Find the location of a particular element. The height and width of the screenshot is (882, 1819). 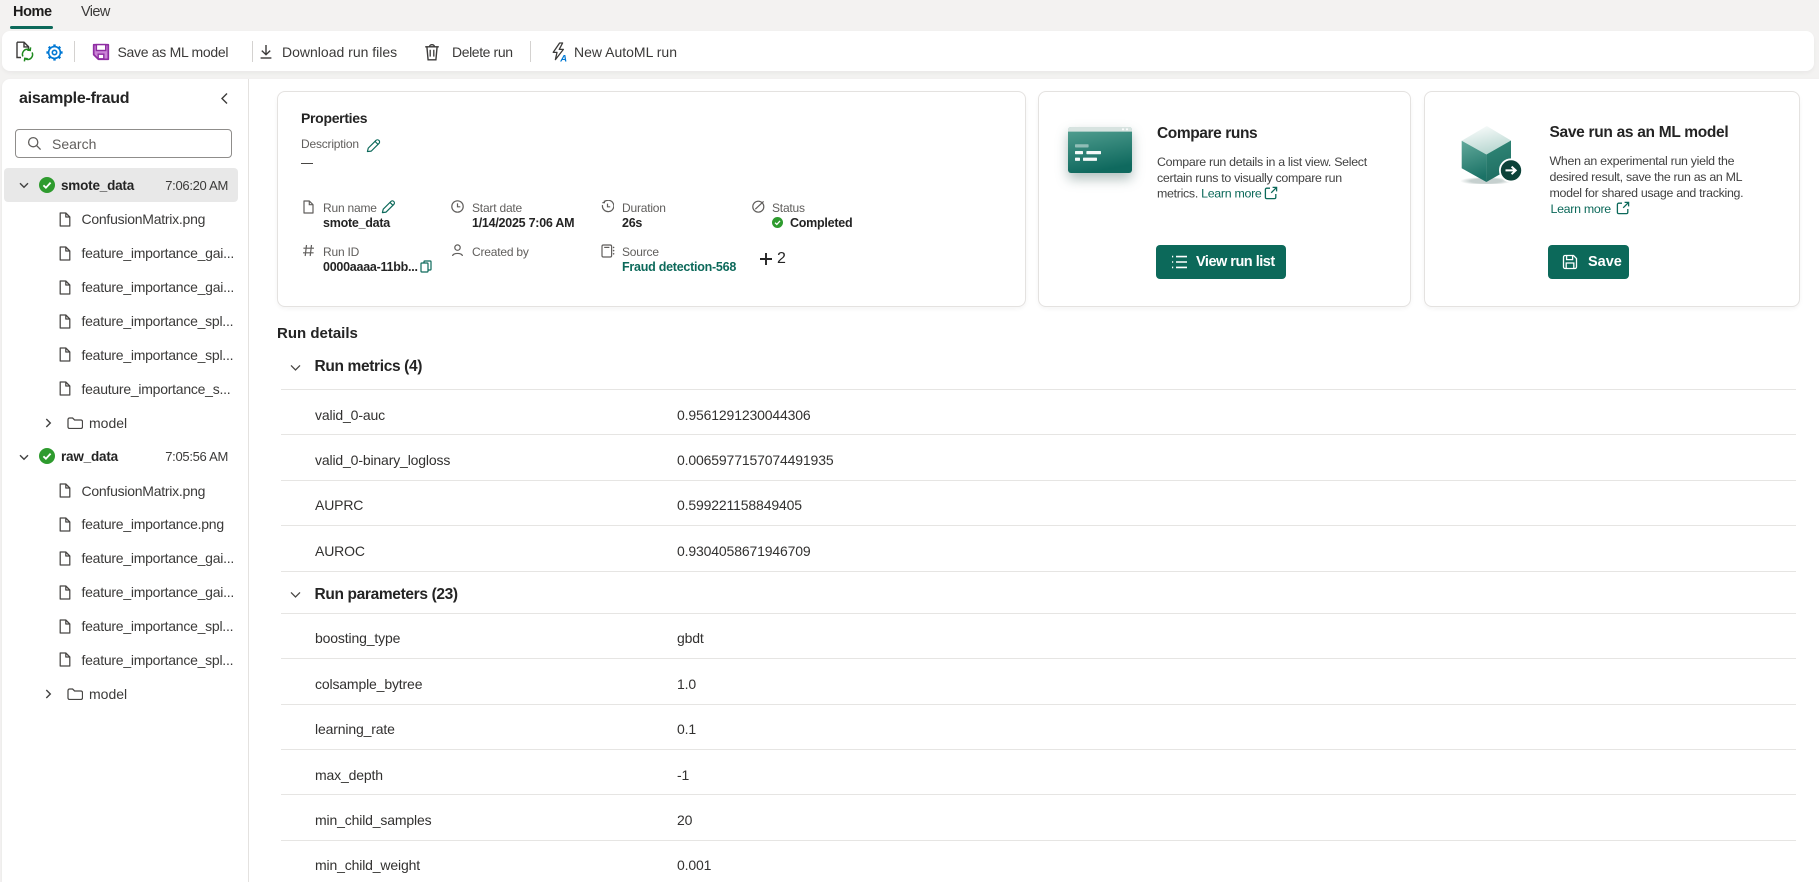

svg-text: A is located at coordinates (563, 57).